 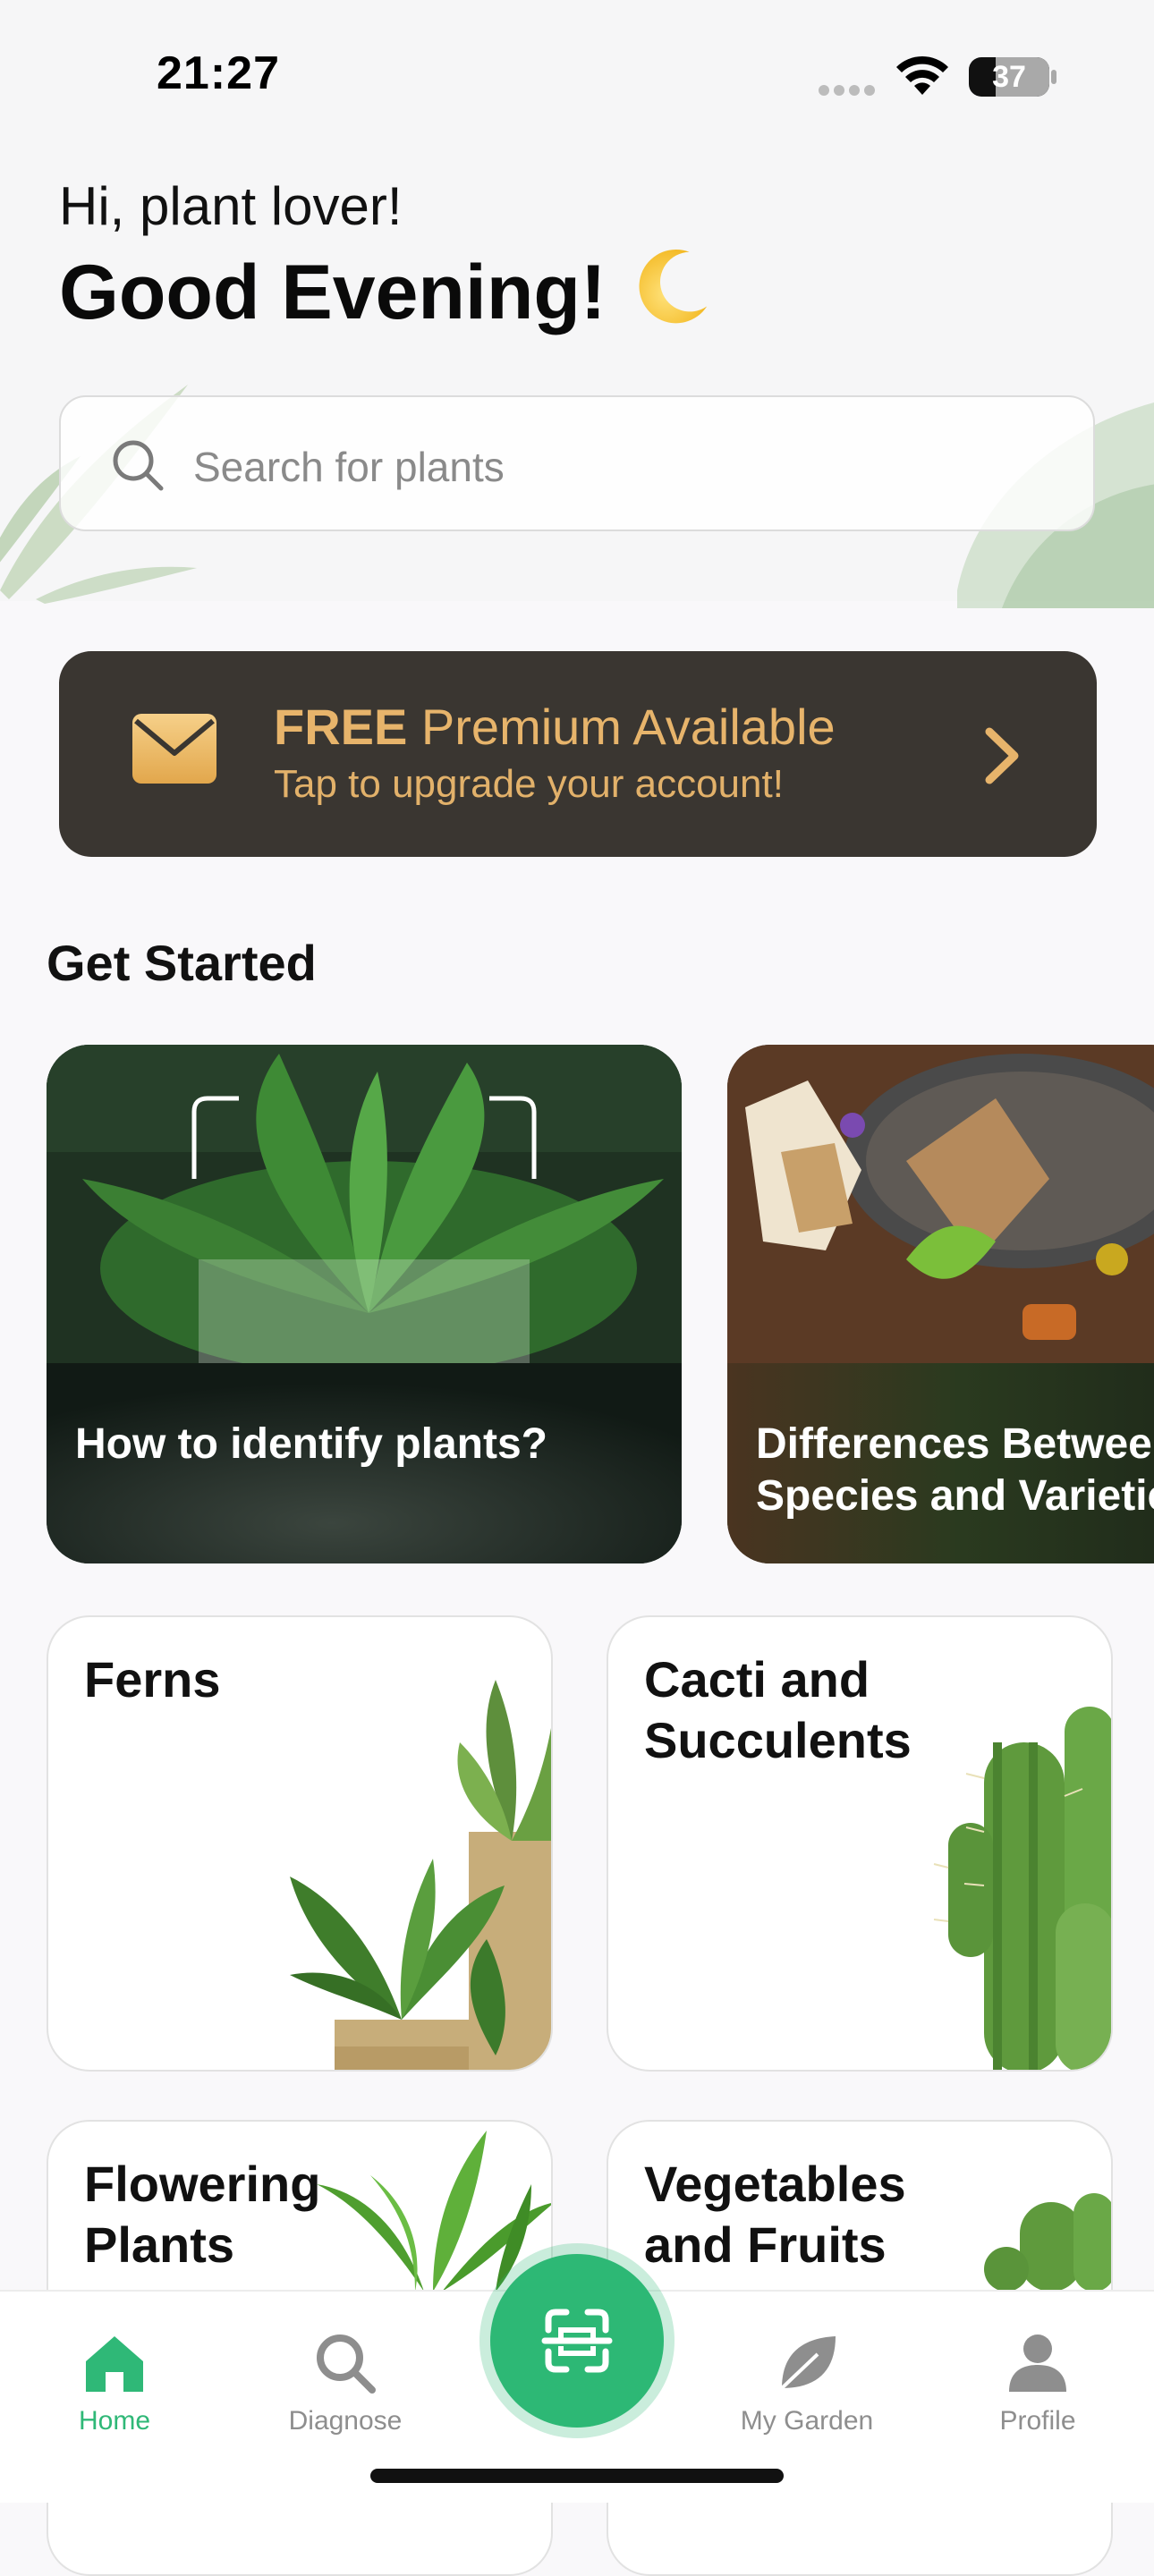 What do you see at coordinates (159, 2244) in the screenshot?
I see `category-line-2: Plants` at bounding box center [159, 2244].